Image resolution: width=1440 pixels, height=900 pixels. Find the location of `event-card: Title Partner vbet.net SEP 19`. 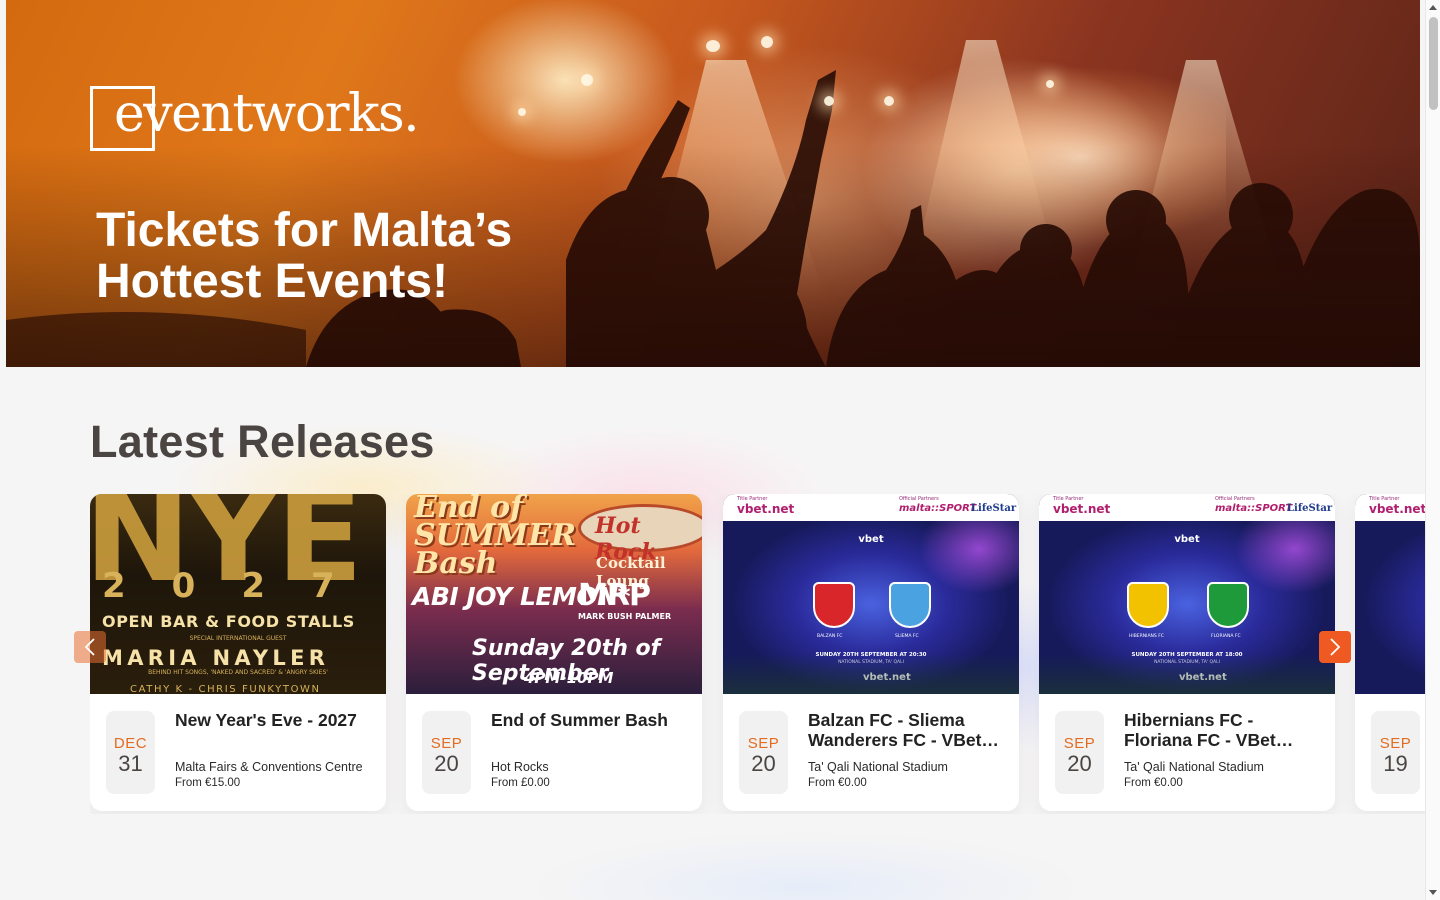

event-card: Title Partner vbet.net SEP 19 is located at coordinates (1390, 652).